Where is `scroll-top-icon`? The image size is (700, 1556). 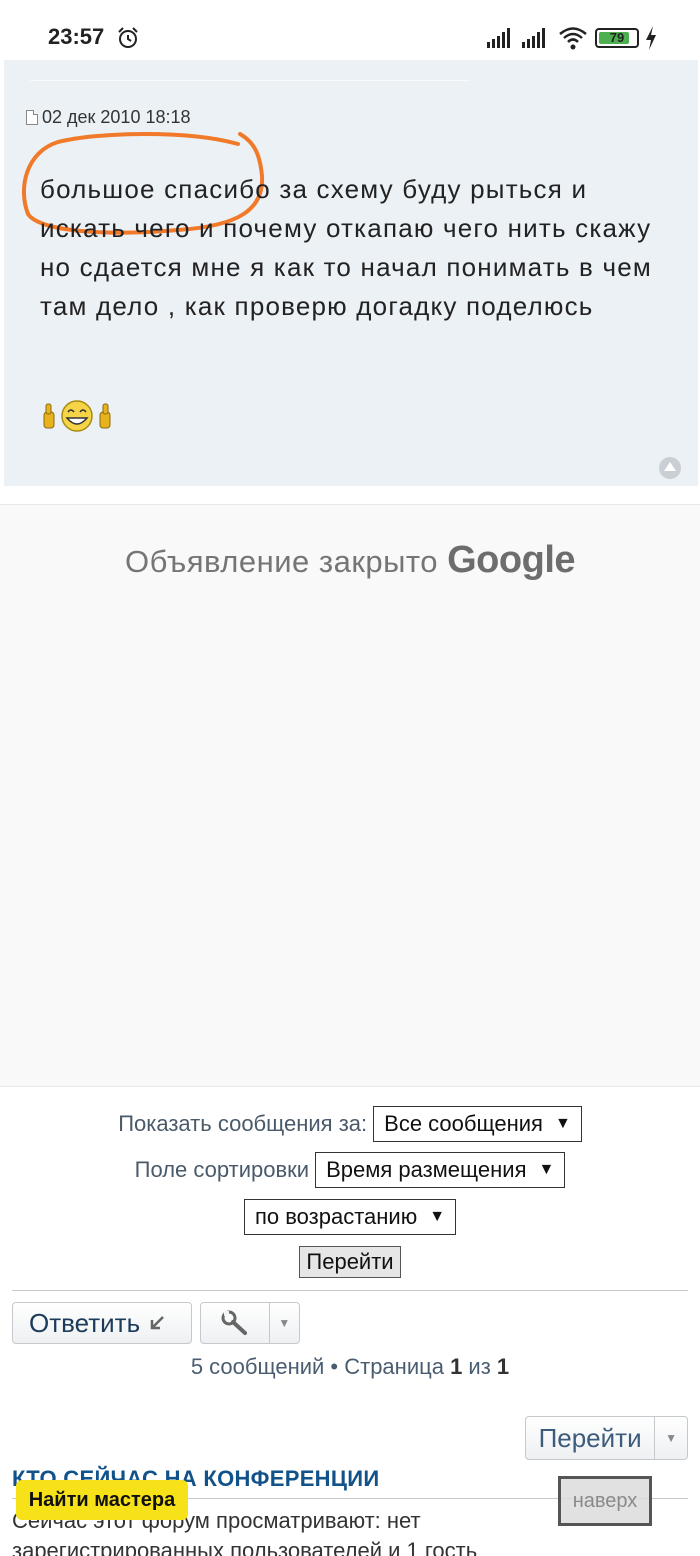
scroll-top-icon is located at coordinates (670, 468).